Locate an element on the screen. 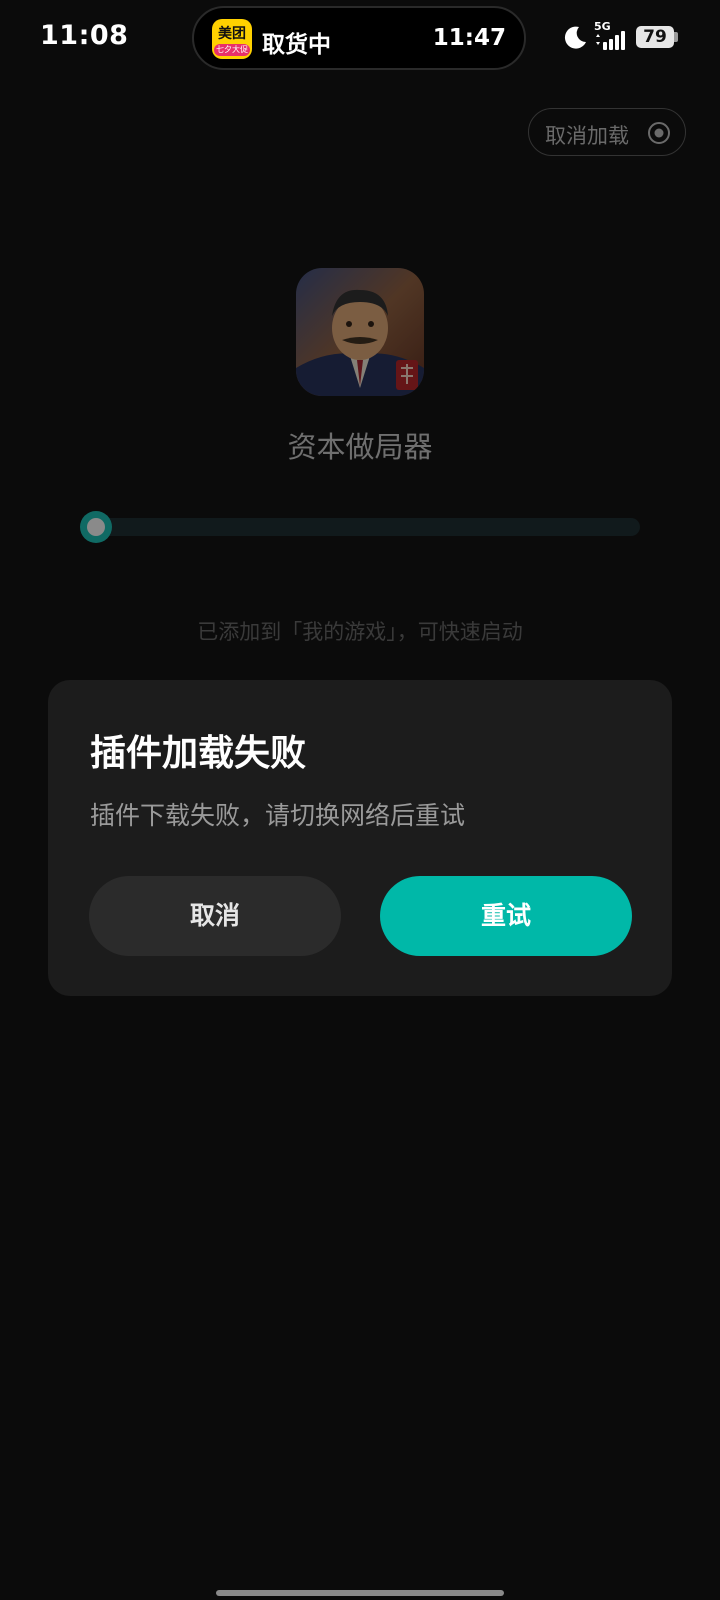 This screenshot has height=1600, width=720. live-activity-time: 11:47 is located at coordinates (469, 38).